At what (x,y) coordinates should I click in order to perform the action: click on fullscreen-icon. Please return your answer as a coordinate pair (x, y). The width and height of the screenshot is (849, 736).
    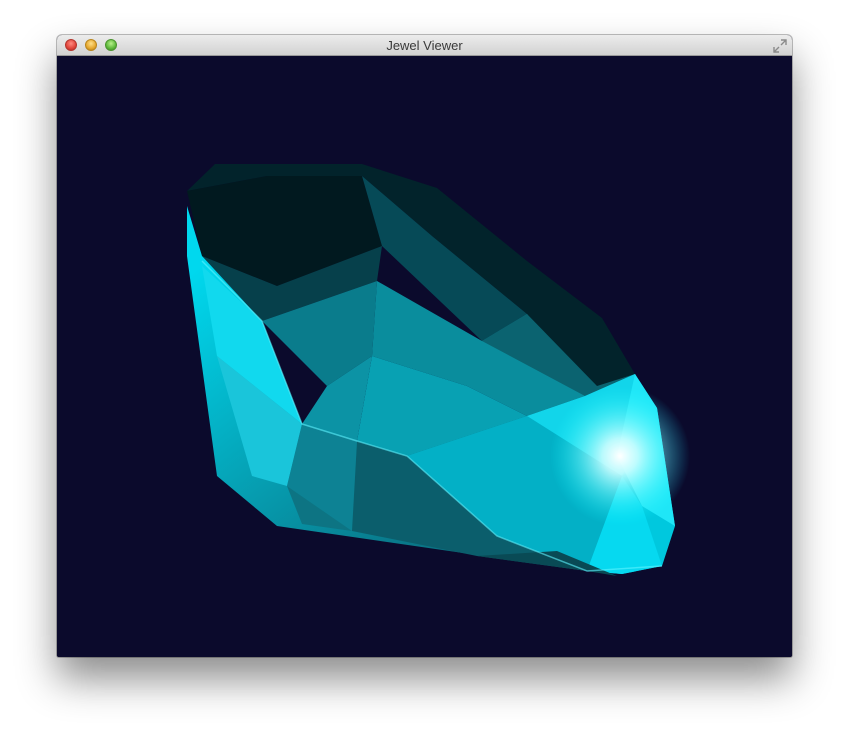
    Looking at the image, I should click on (780, 46).